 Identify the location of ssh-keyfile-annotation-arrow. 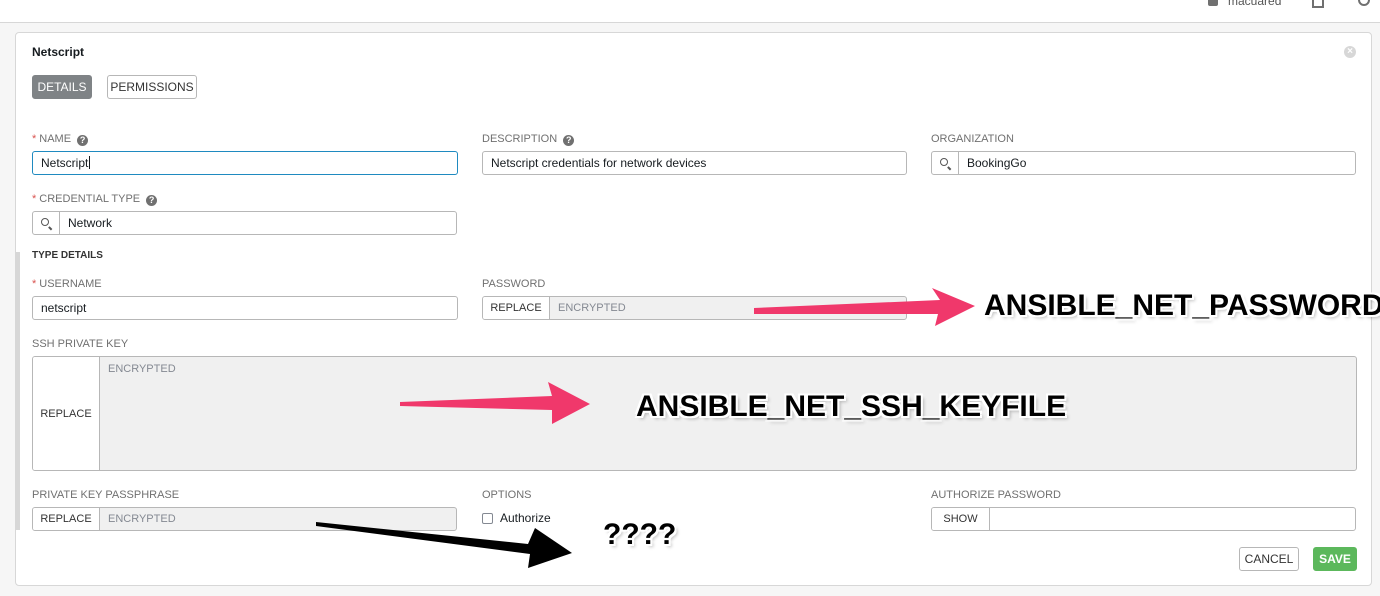
(495, 403).